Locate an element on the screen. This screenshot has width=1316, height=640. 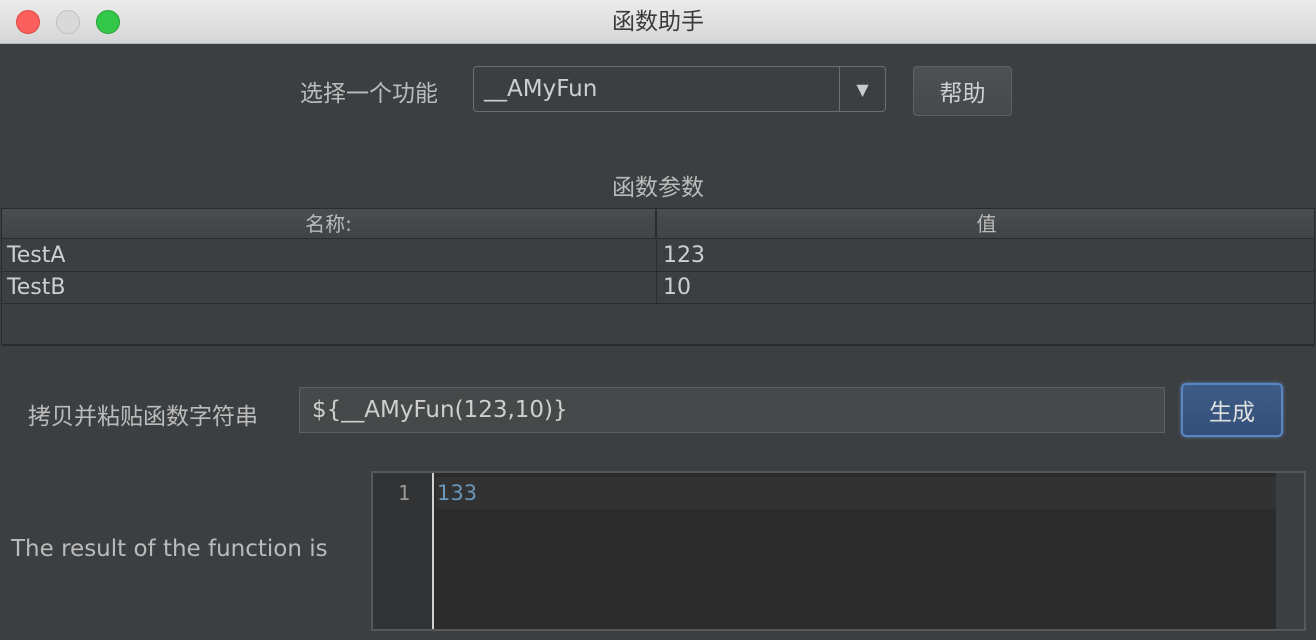
column-header-value: 值 is located at coordinates (986, 224).